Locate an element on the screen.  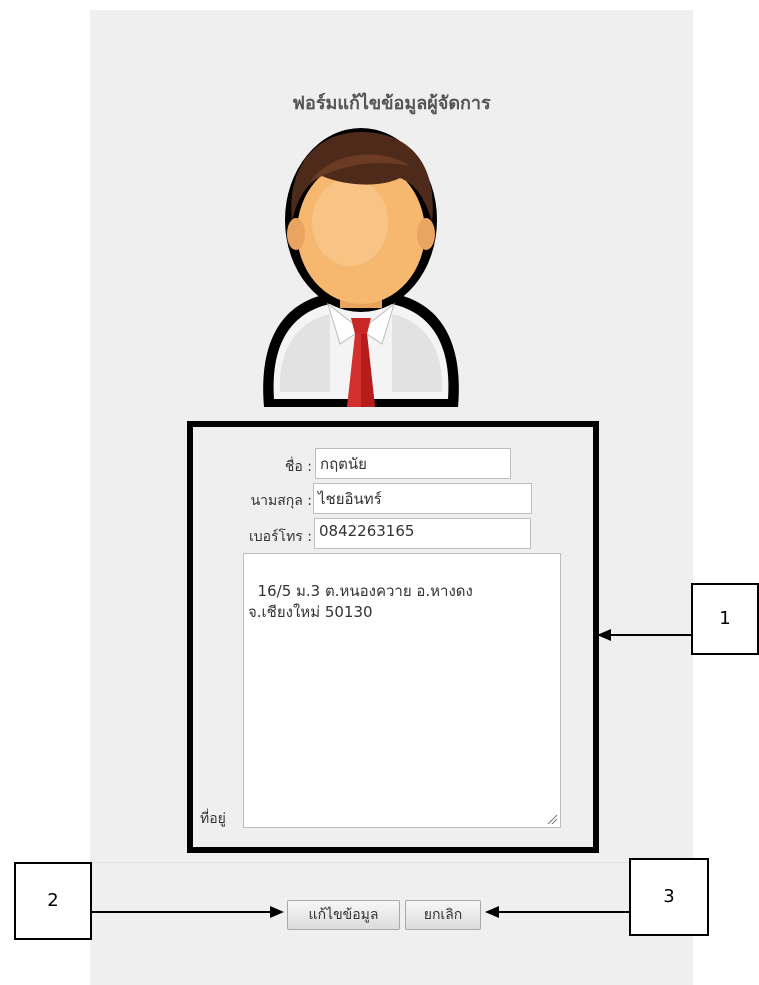
first-name-label: ชื่อ : is located at coordinates (298, 467).